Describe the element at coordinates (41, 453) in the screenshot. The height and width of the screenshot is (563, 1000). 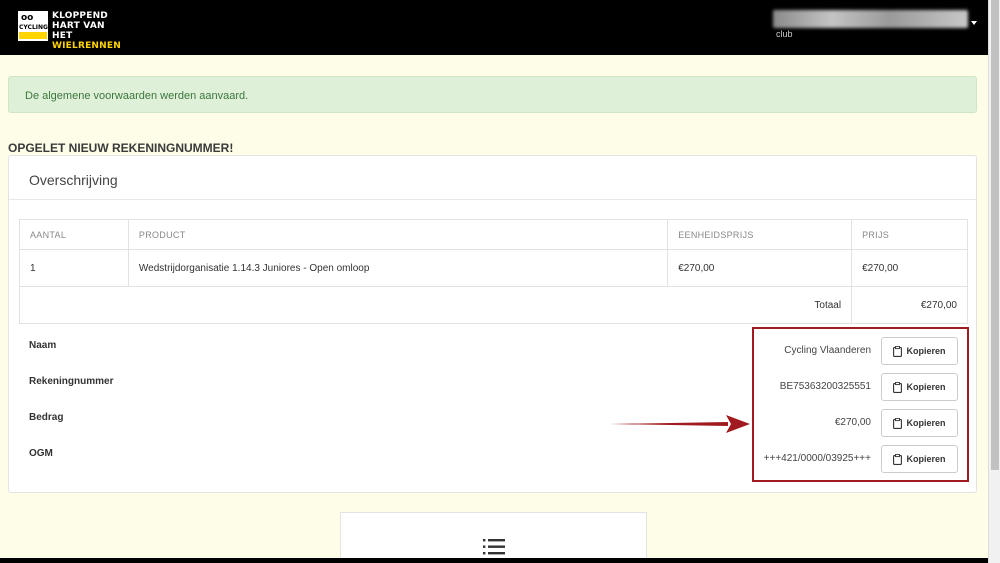
I see `label-ogm: OGM` at that location.